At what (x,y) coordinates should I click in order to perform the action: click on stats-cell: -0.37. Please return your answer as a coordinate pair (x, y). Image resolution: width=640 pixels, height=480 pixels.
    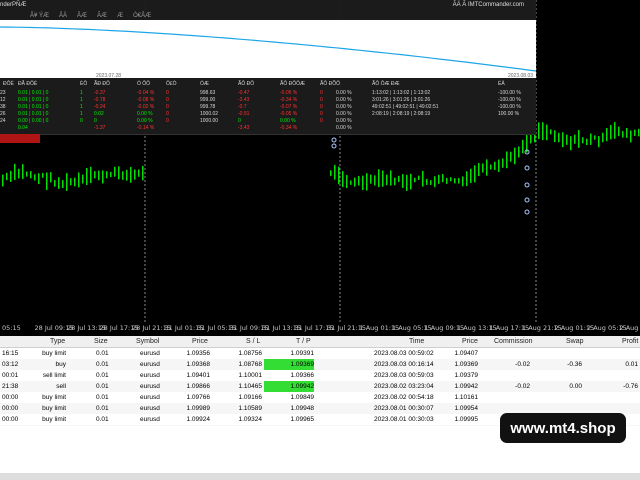
    Looking at the image, I should click on (100, 93).